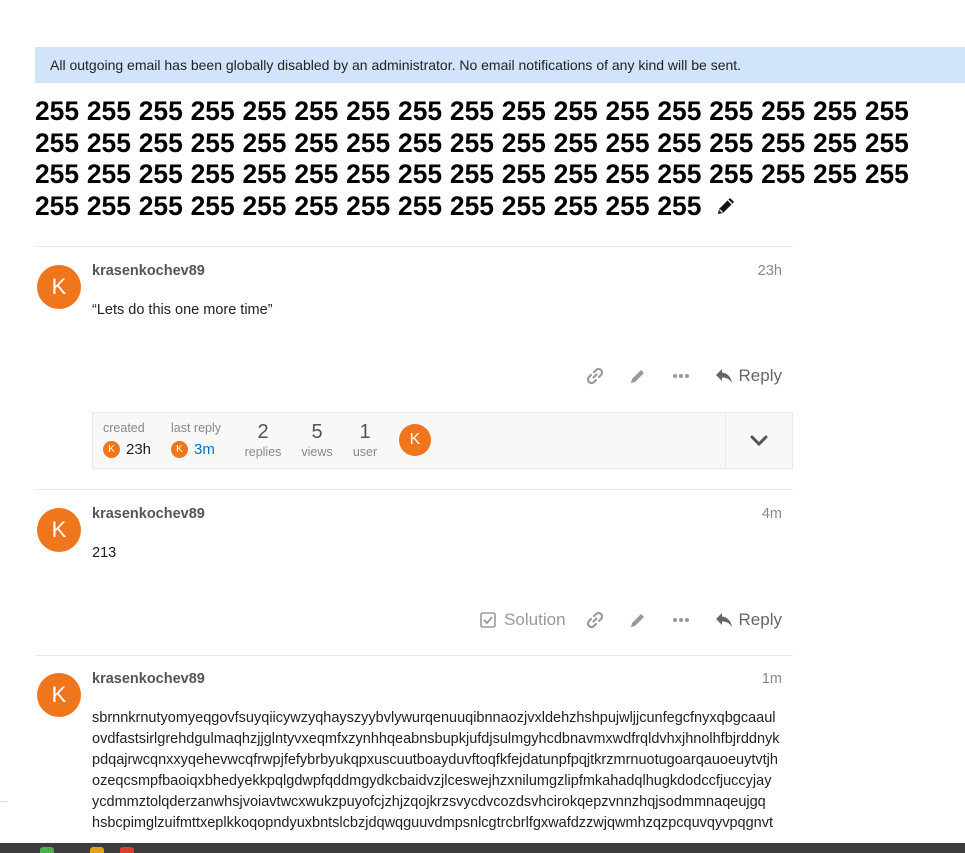 This screenshot has height=853, width=965. What do you see at coordinates (365, 432) in the screenshot?
I see `users-count: 1` at bounding box center [365, 432].